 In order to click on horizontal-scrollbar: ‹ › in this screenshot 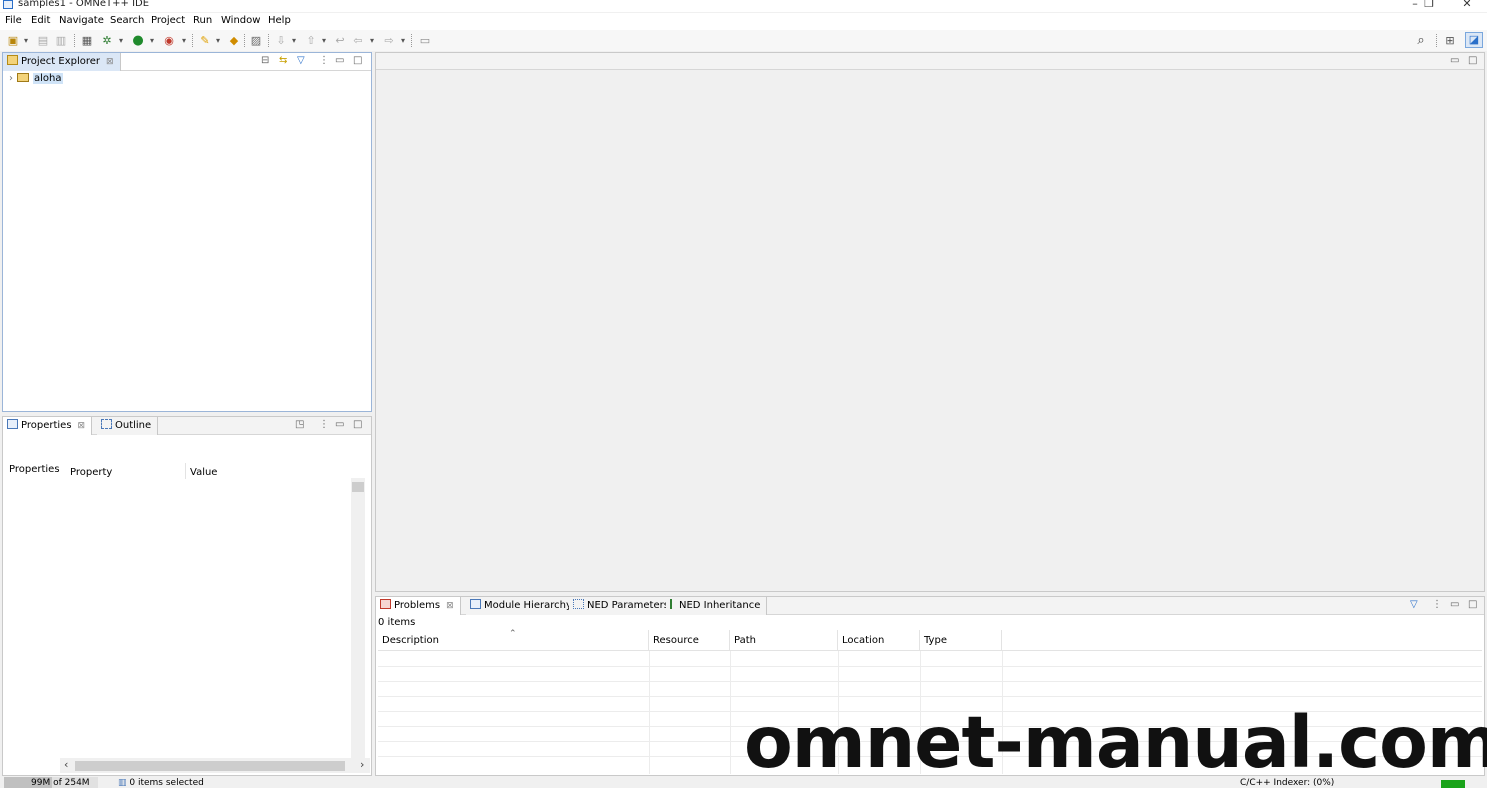, I will do `click(215, 765)`.